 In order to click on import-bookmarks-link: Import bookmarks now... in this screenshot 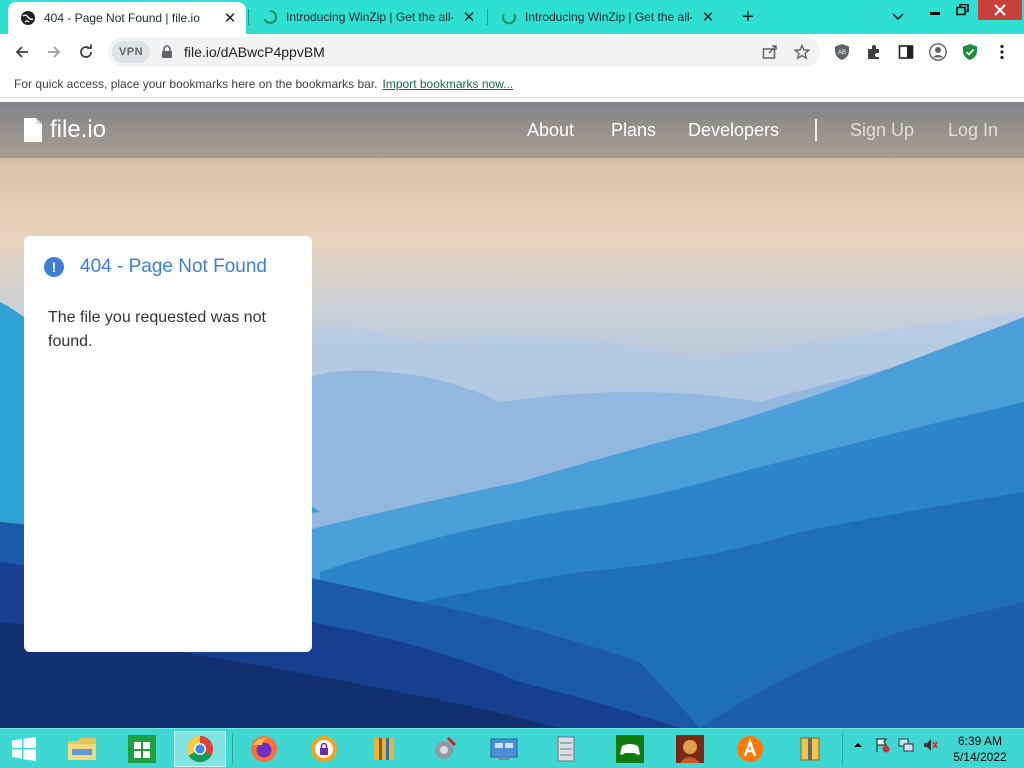, I will do `click(448, 84)`.